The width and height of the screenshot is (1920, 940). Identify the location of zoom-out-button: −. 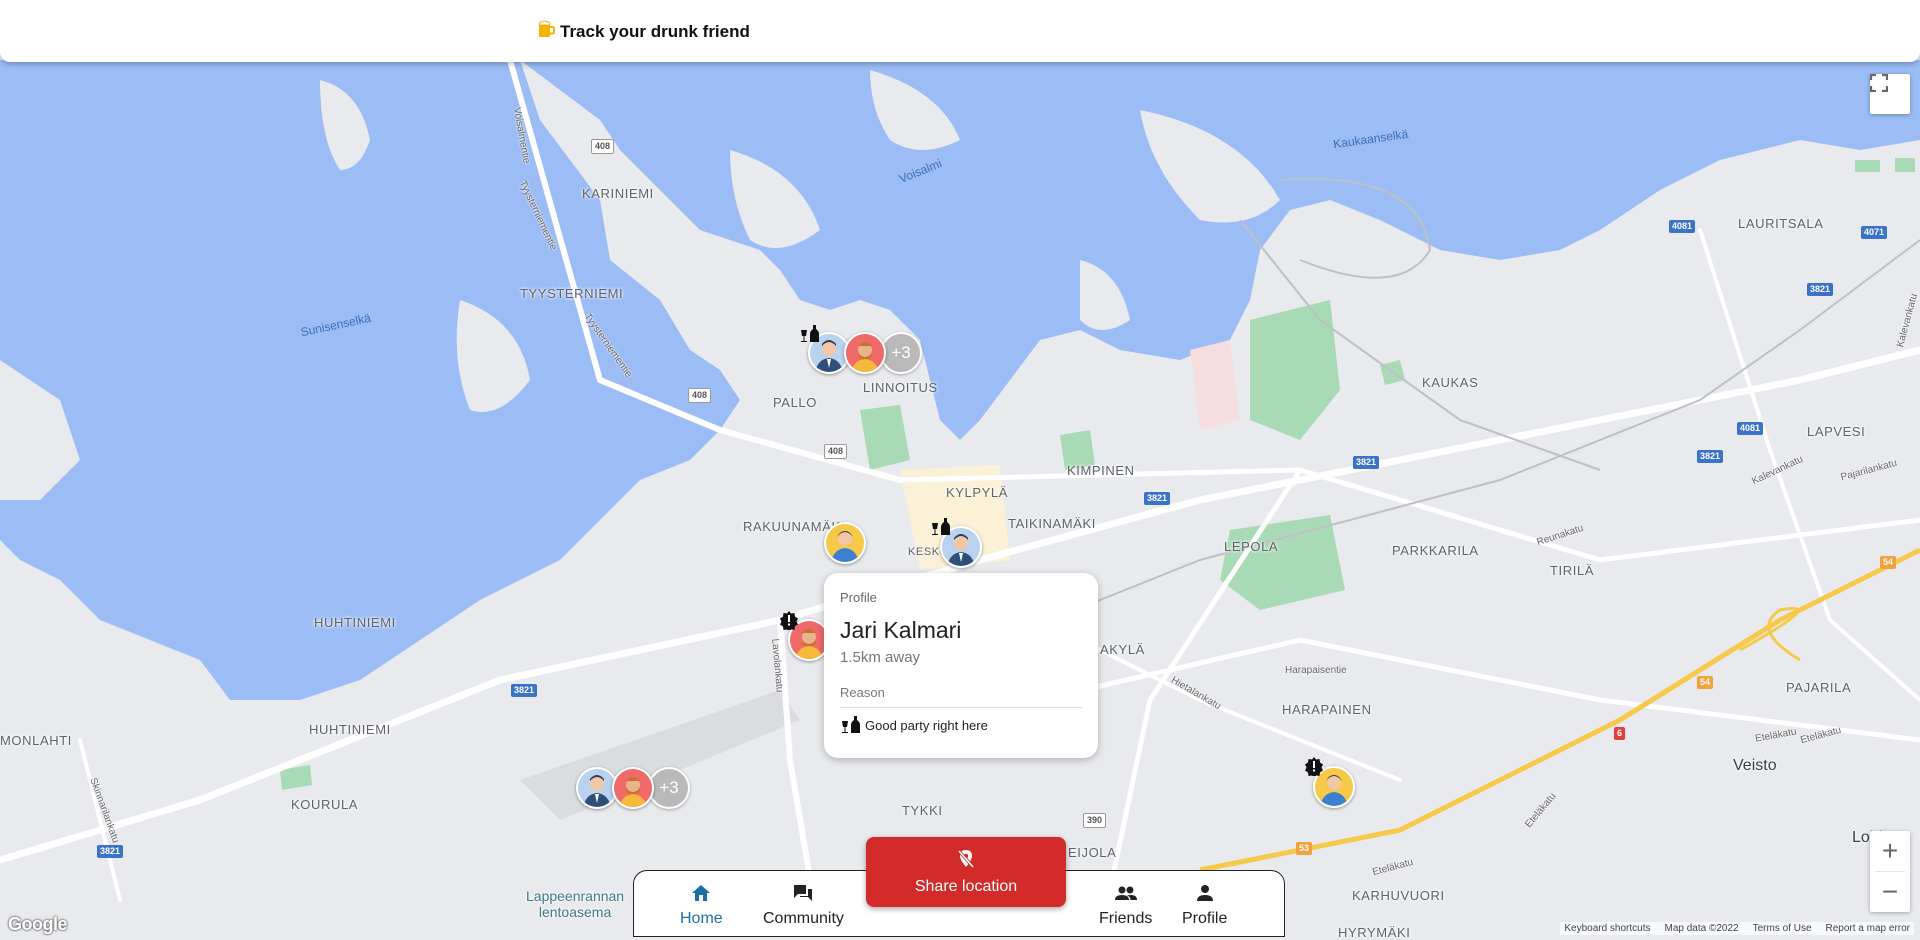
(1890, 892).